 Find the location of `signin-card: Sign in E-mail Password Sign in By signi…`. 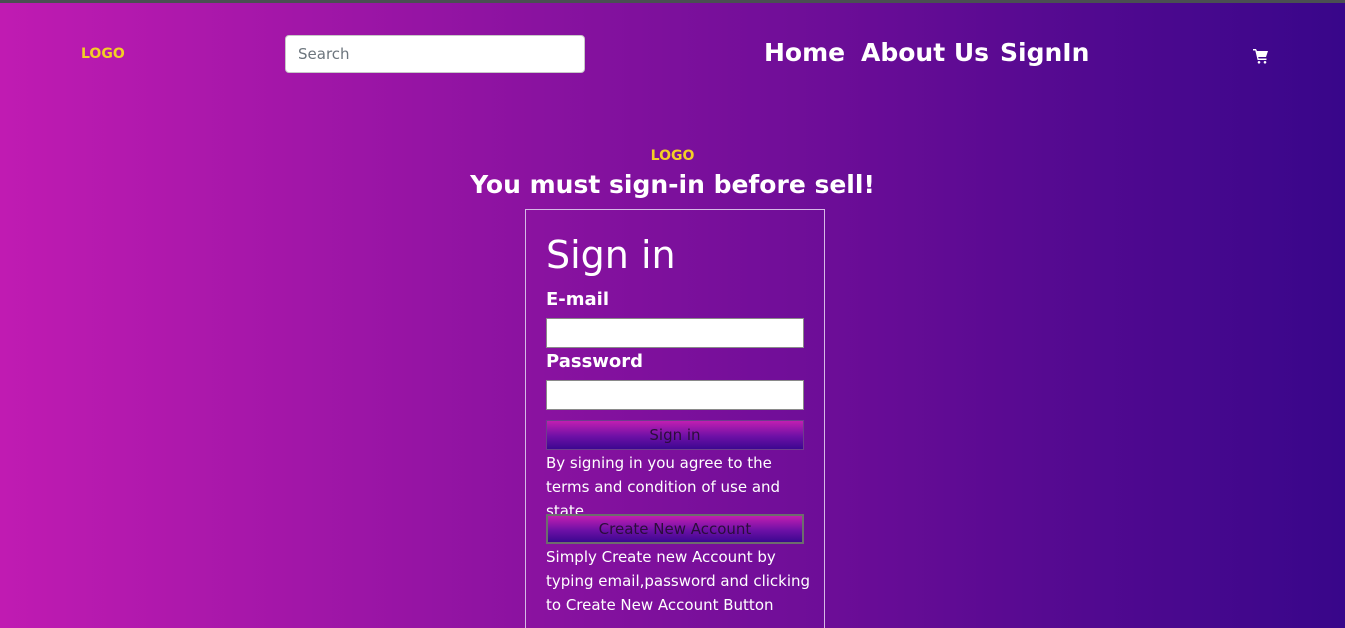

signin-card: Sign in E-mail Password Sign in By signi… is located at coordinates (675, 418).